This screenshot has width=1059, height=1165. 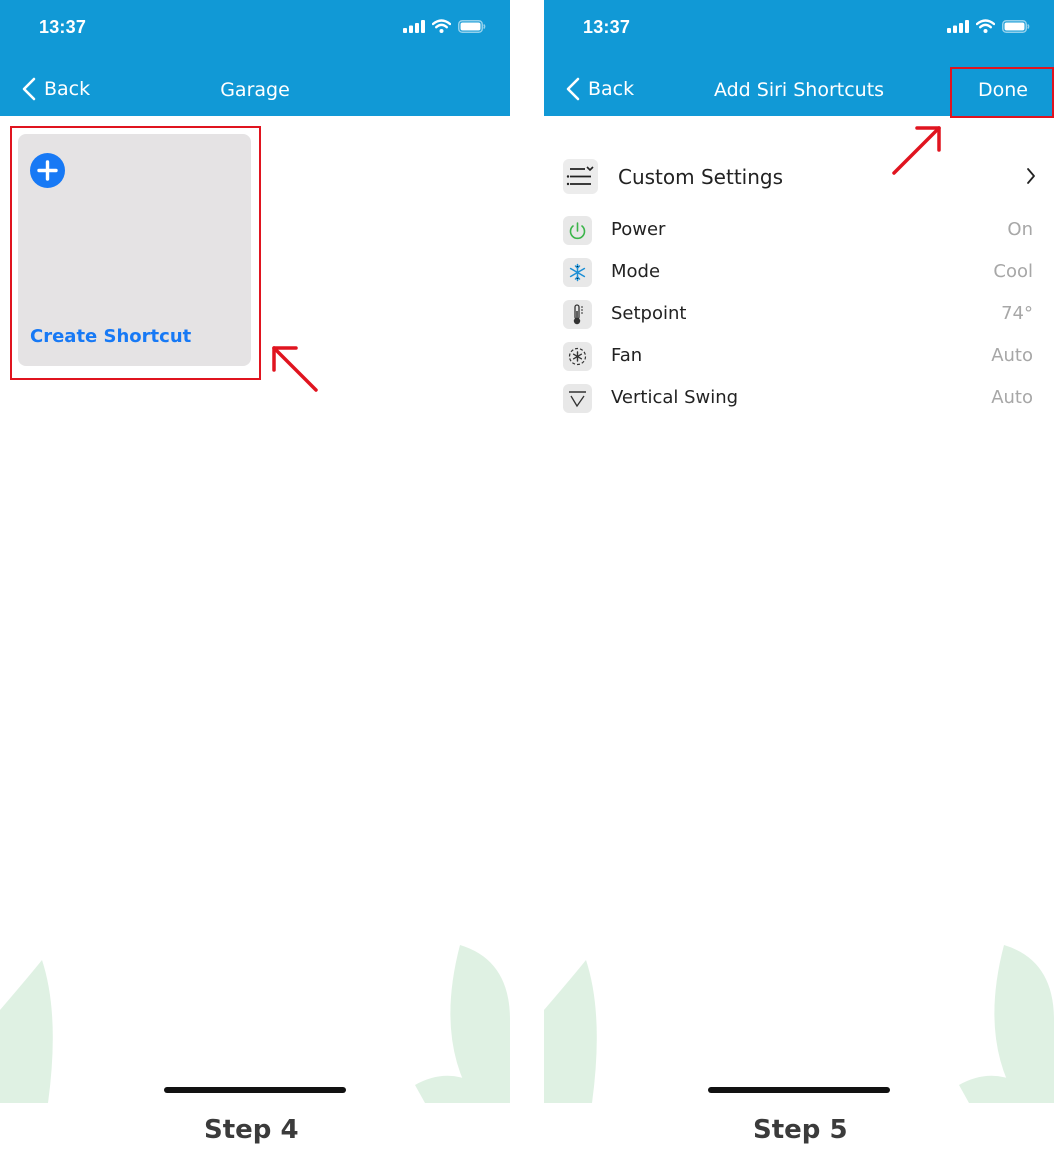 What do you see at coordinates (802, 400) in the screenshot?
I see `setting-row-vertical-swing: Vertical Swing Auto` at bounding box center [802, 400].